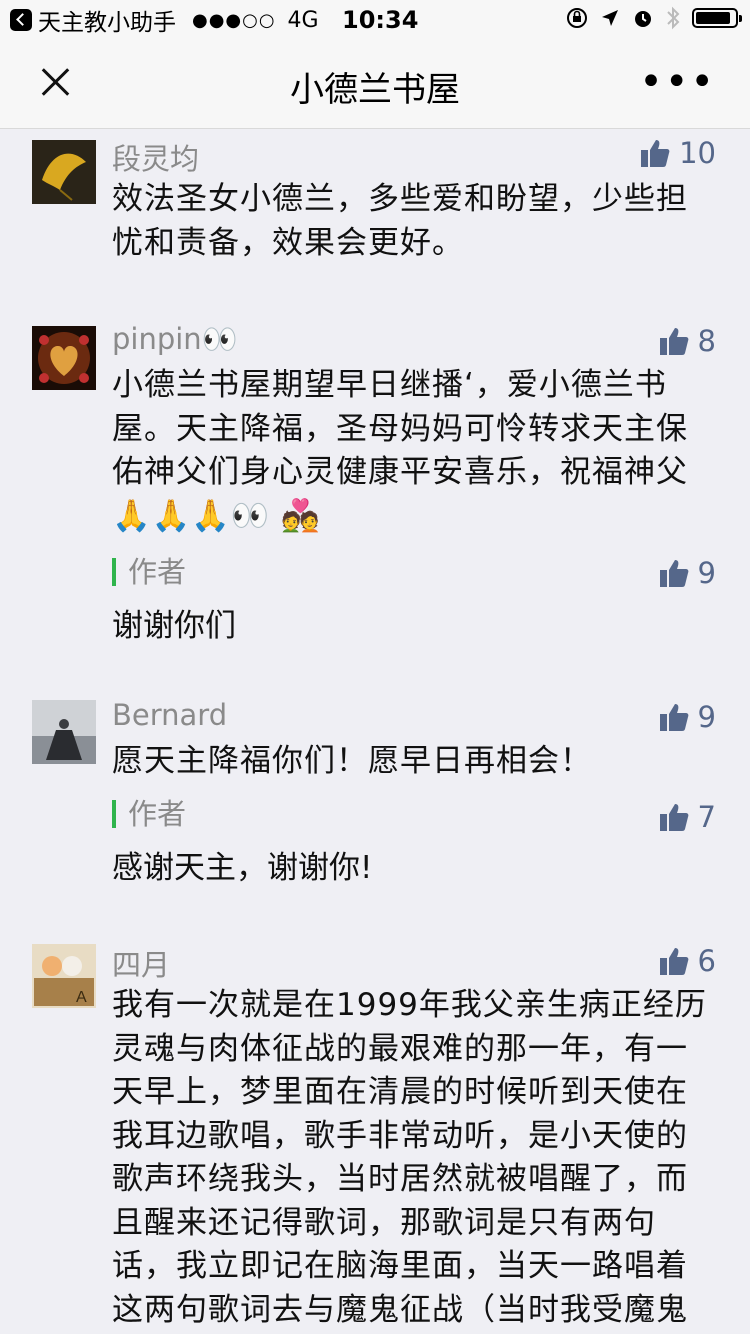 This screenshot has height=1334, width=750. I want to click on comment-author: pinpin👀, so click(175, 339).